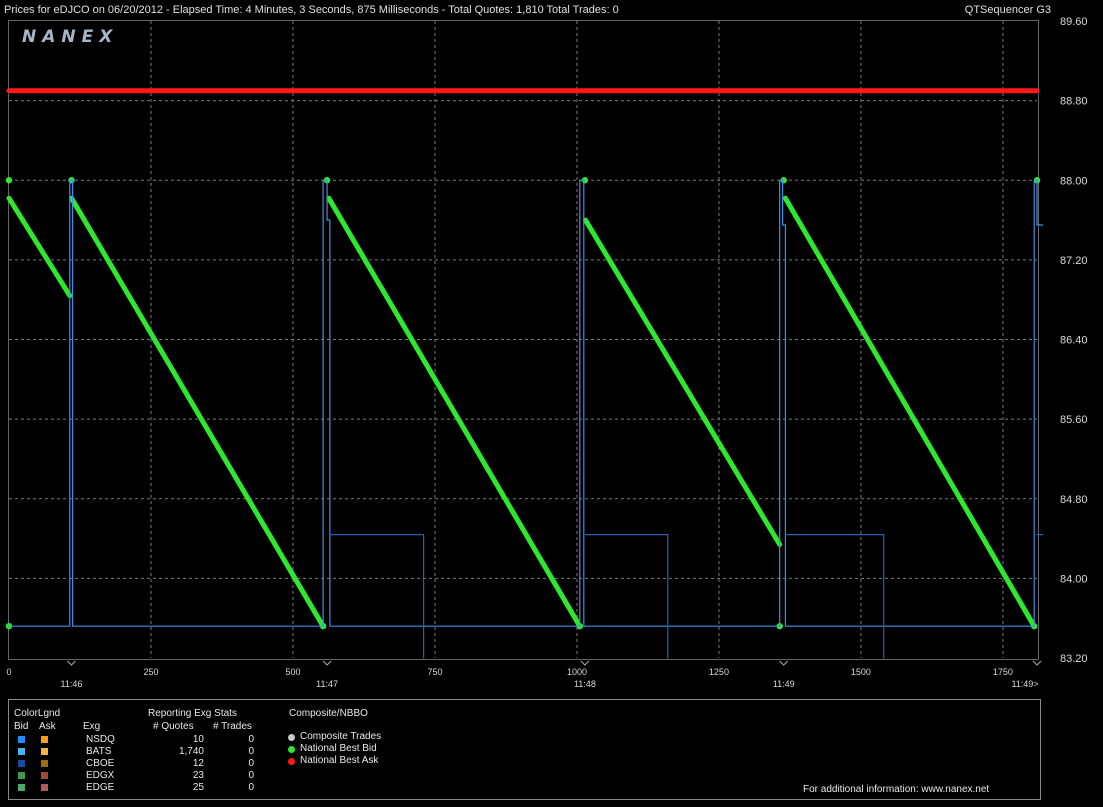  I want to click on y-tick-label: 87.20, so click(1074, 261).